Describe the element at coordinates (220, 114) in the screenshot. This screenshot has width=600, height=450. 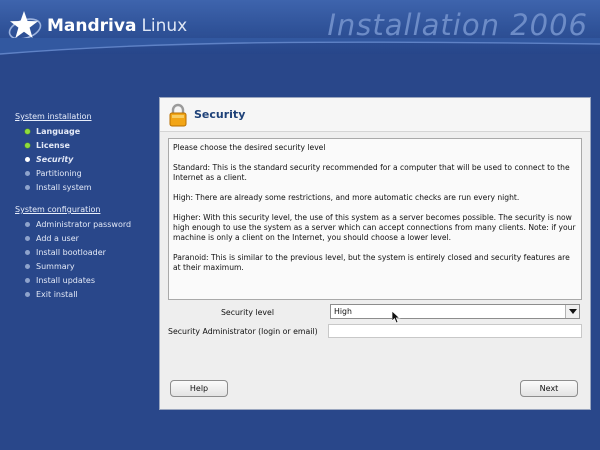
I see `dialog-title: Security` at that location.